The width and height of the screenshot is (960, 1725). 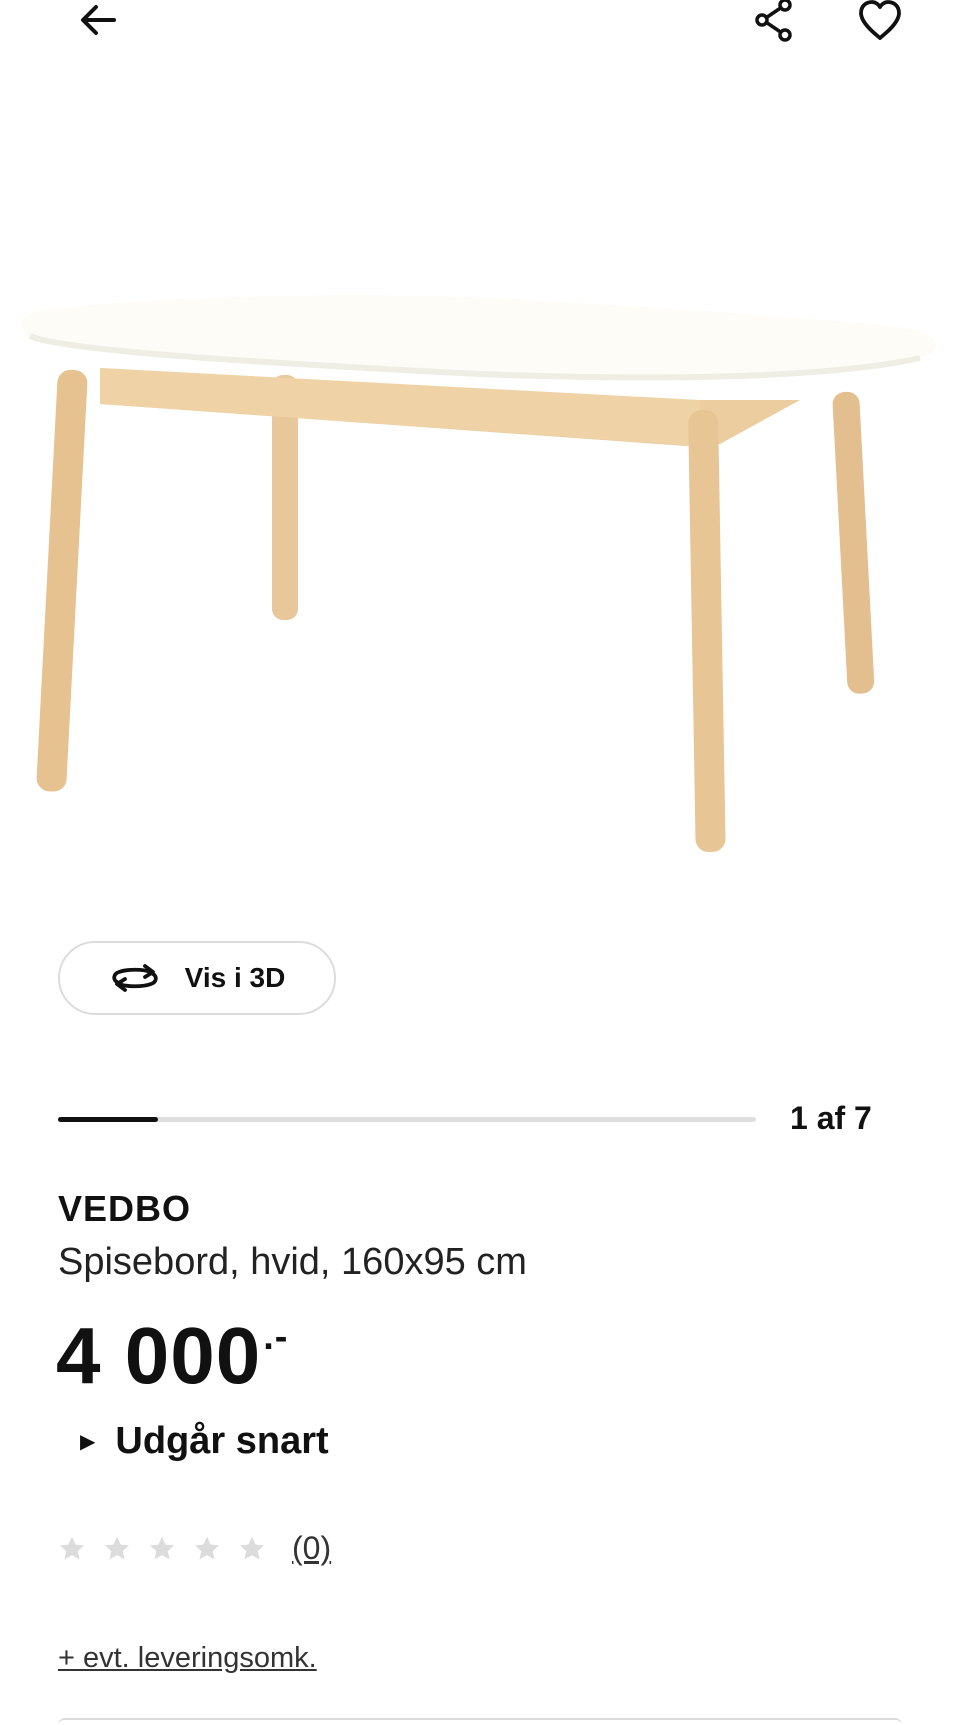 What do you see at coordinates (88, 1442) in the screenshot?
I see `triangle-right-icon: ▶` at bounding box center [88, 1442].